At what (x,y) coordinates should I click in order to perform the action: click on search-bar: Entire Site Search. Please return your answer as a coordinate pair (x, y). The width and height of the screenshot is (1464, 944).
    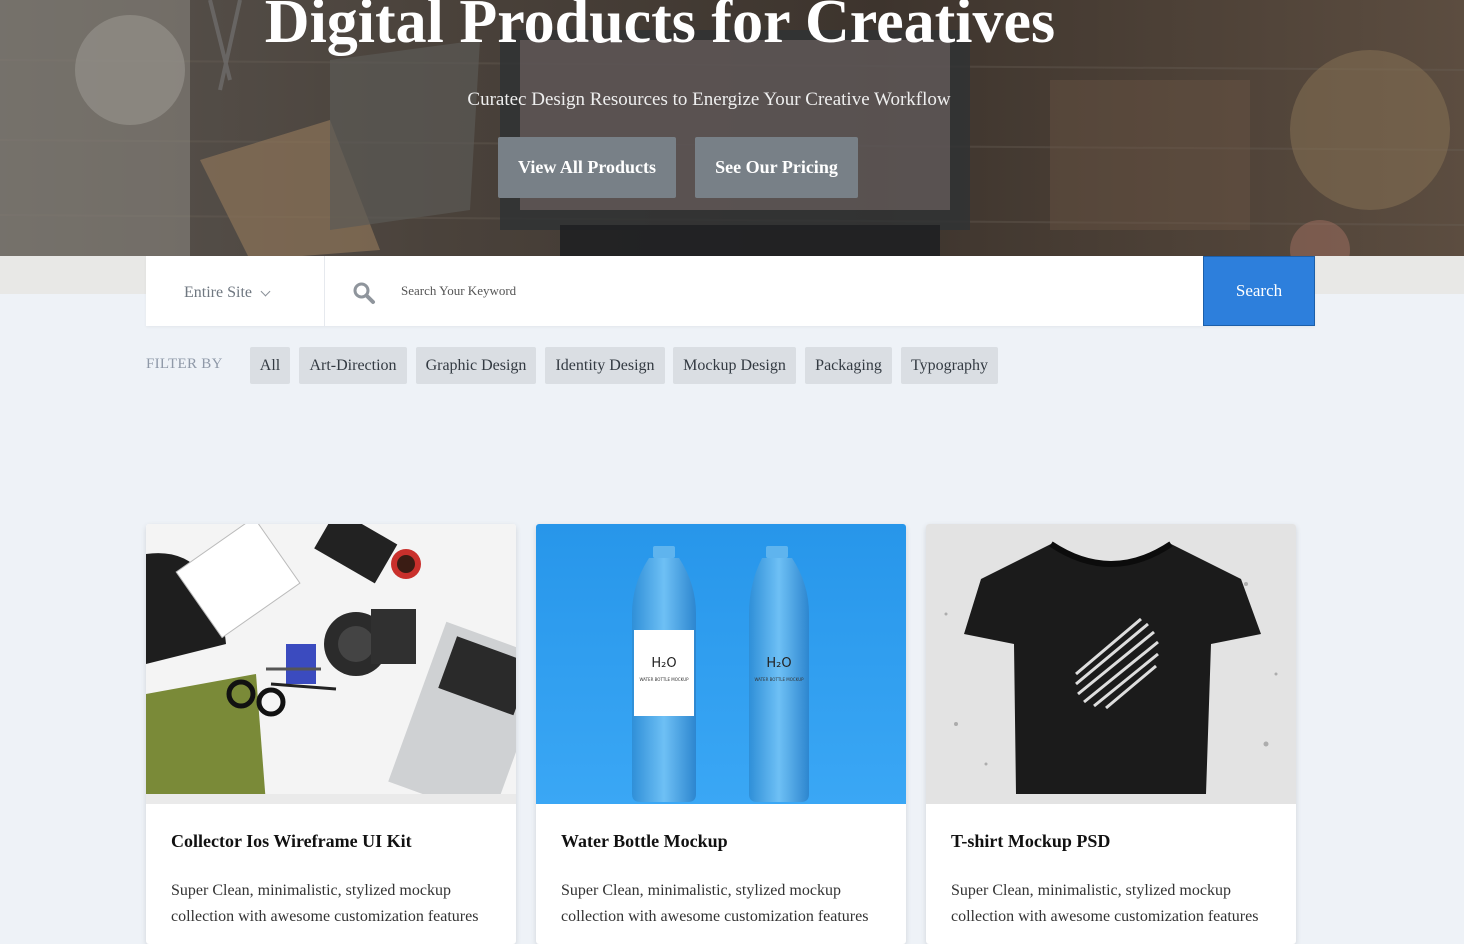
    Looking at the image, I should click on (730, 291).